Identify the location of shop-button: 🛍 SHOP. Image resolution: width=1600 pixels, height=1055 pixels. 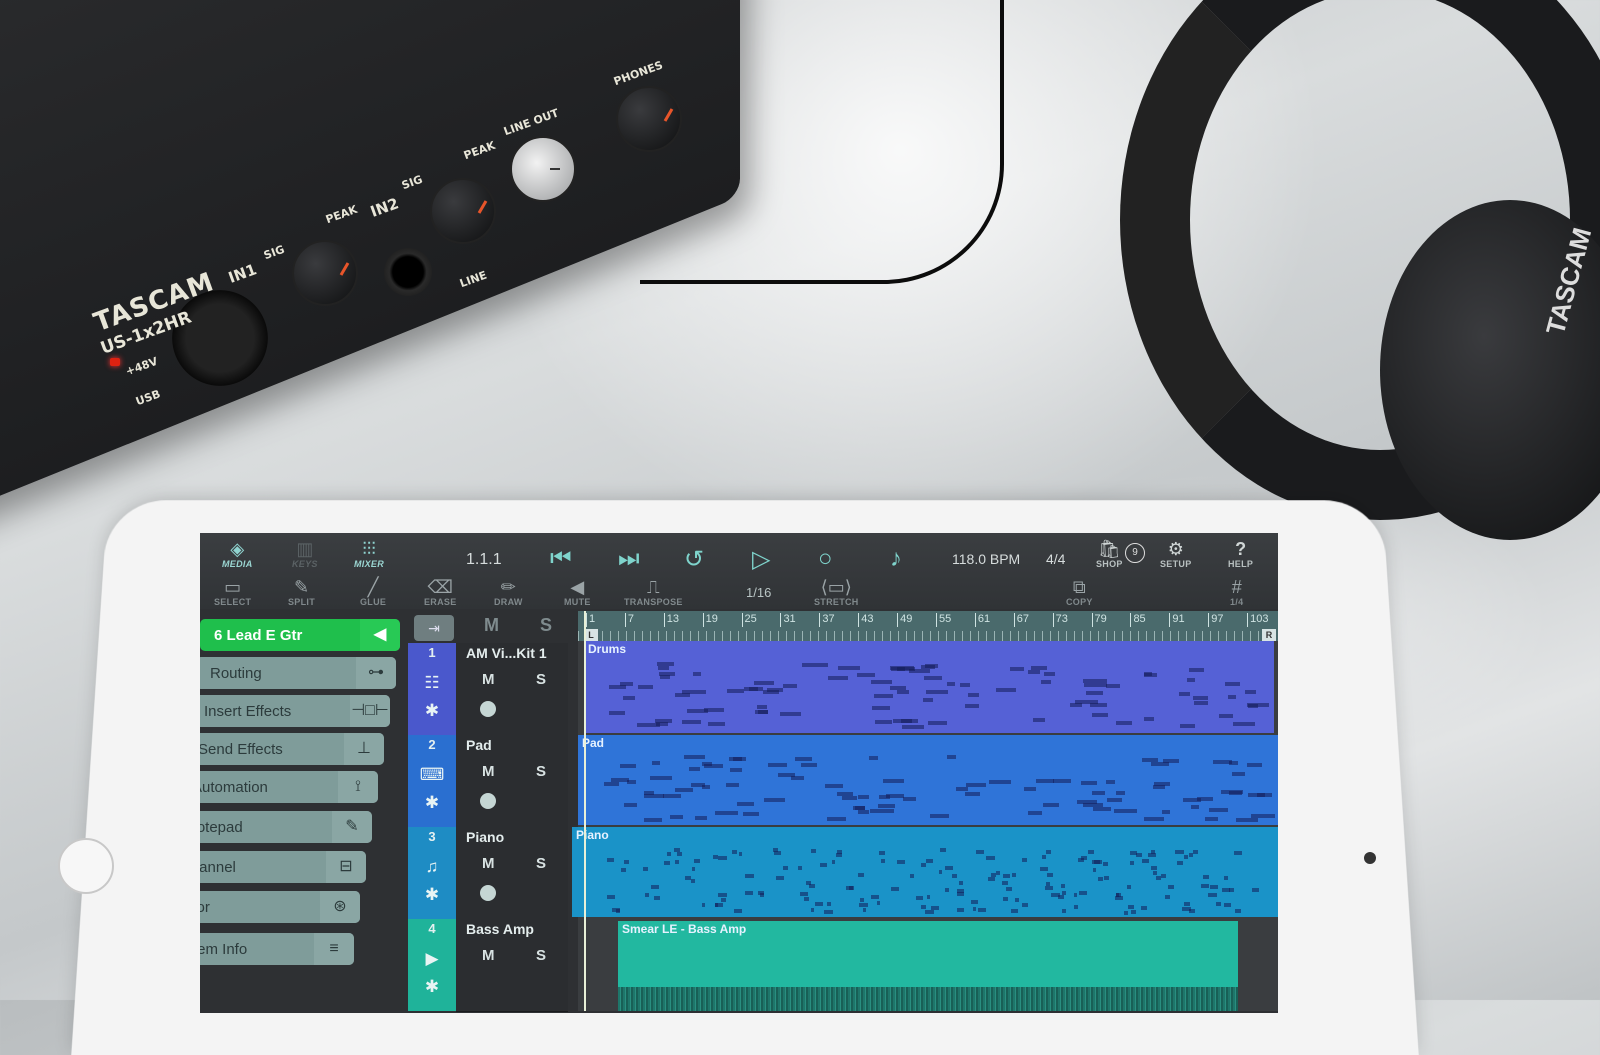
(1109, 554).